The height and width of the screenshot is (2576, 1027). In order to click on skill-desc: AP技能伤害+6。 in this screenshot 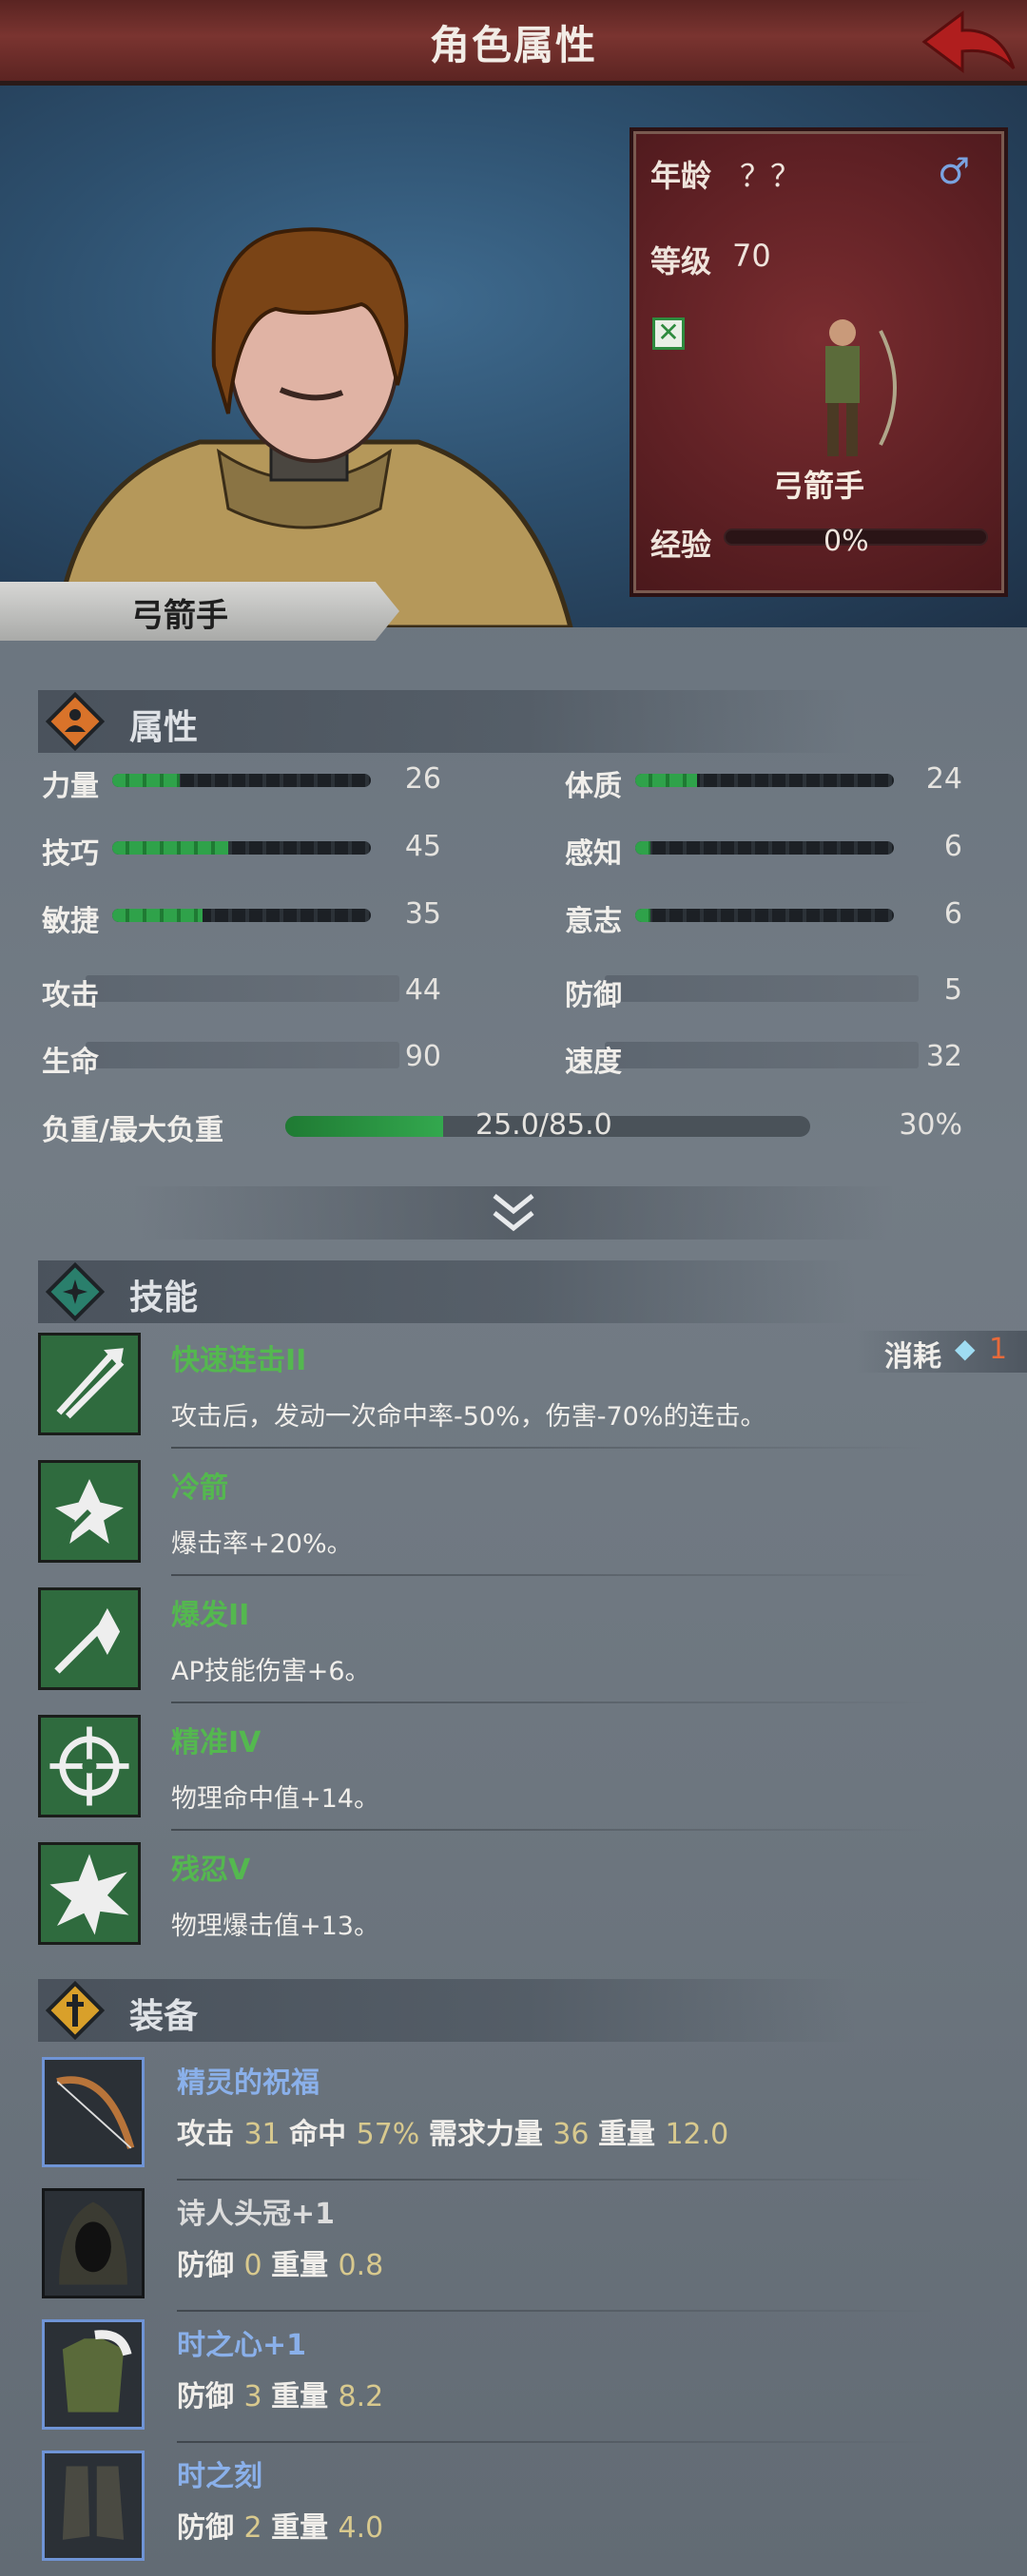, I will do `click(271, 1671)`.